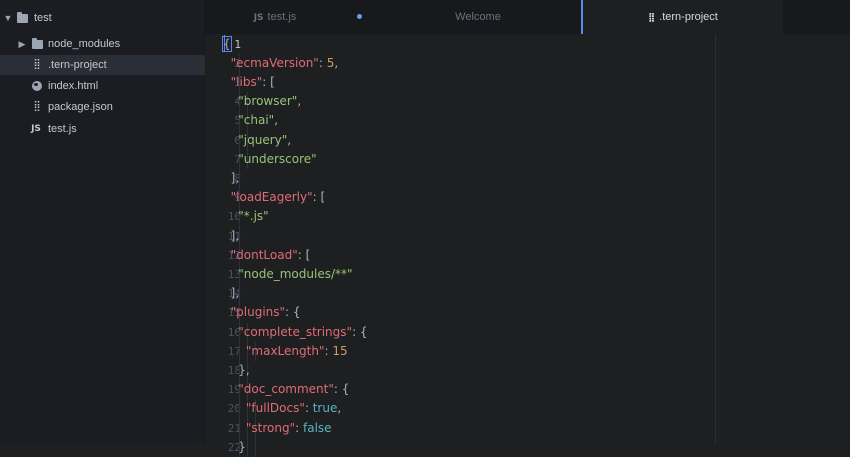  Describe the element at coordinates (22, 44) in the screenshot. I see `chevron-right-icon: ▶` at that location.